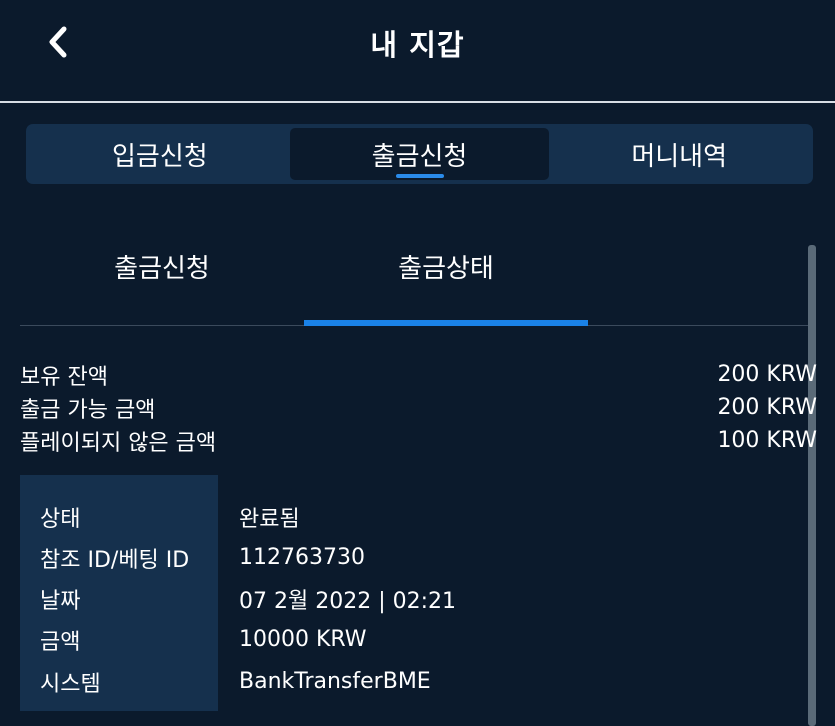  I want to click on detail-label: 날짜, so click(60, 601).